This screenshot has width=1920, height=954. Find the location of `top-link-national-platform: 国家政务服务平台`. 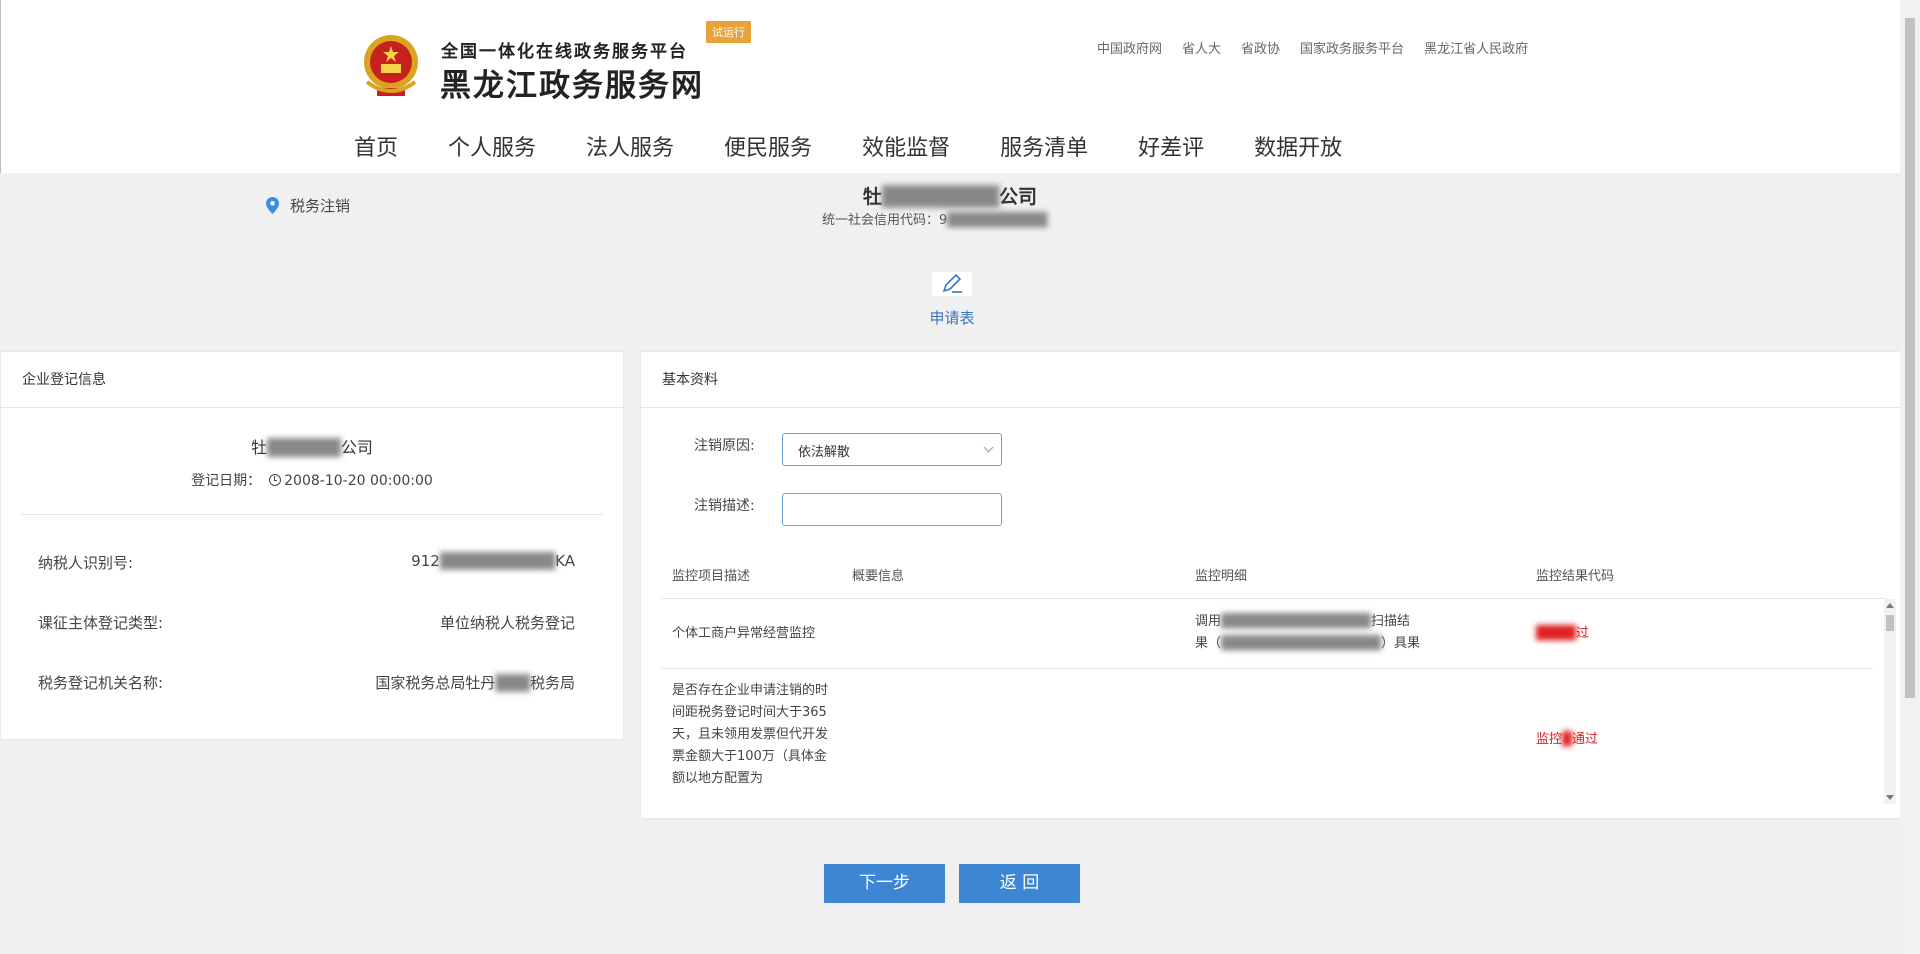

top-link-national-platform: 国家政务服务平台 is located at coordinates (1352, 47).